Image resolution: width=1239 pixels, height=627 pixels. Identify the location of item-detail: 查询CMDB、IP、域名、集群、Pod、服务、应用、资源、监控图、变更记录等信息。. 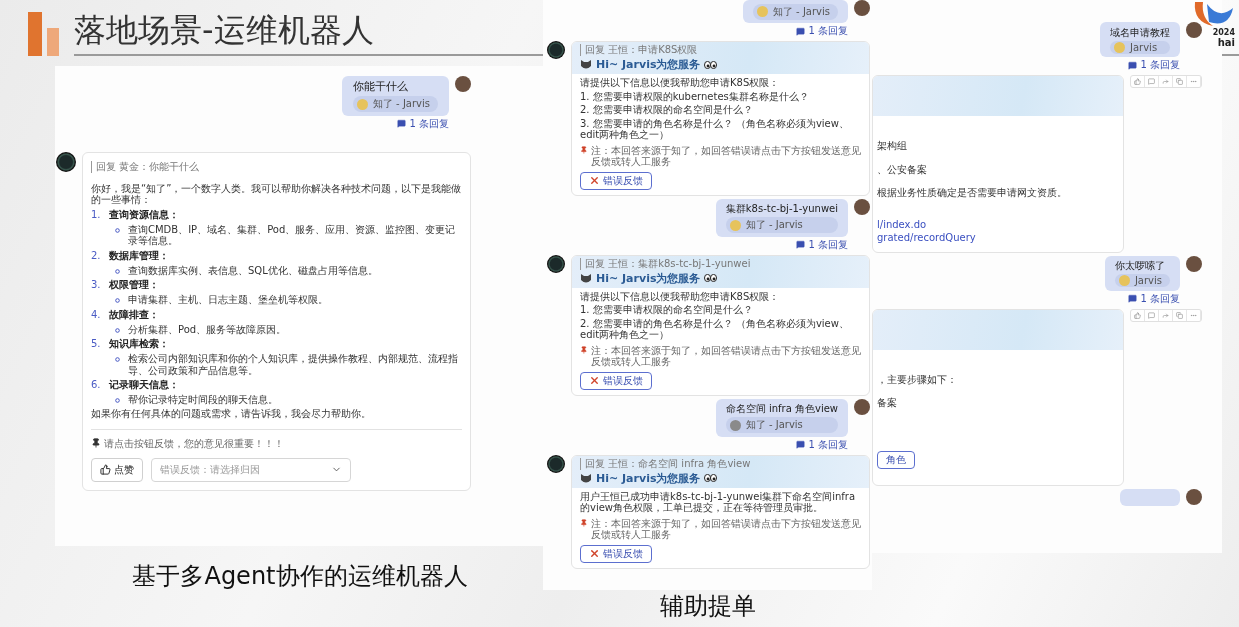
(292, 235).